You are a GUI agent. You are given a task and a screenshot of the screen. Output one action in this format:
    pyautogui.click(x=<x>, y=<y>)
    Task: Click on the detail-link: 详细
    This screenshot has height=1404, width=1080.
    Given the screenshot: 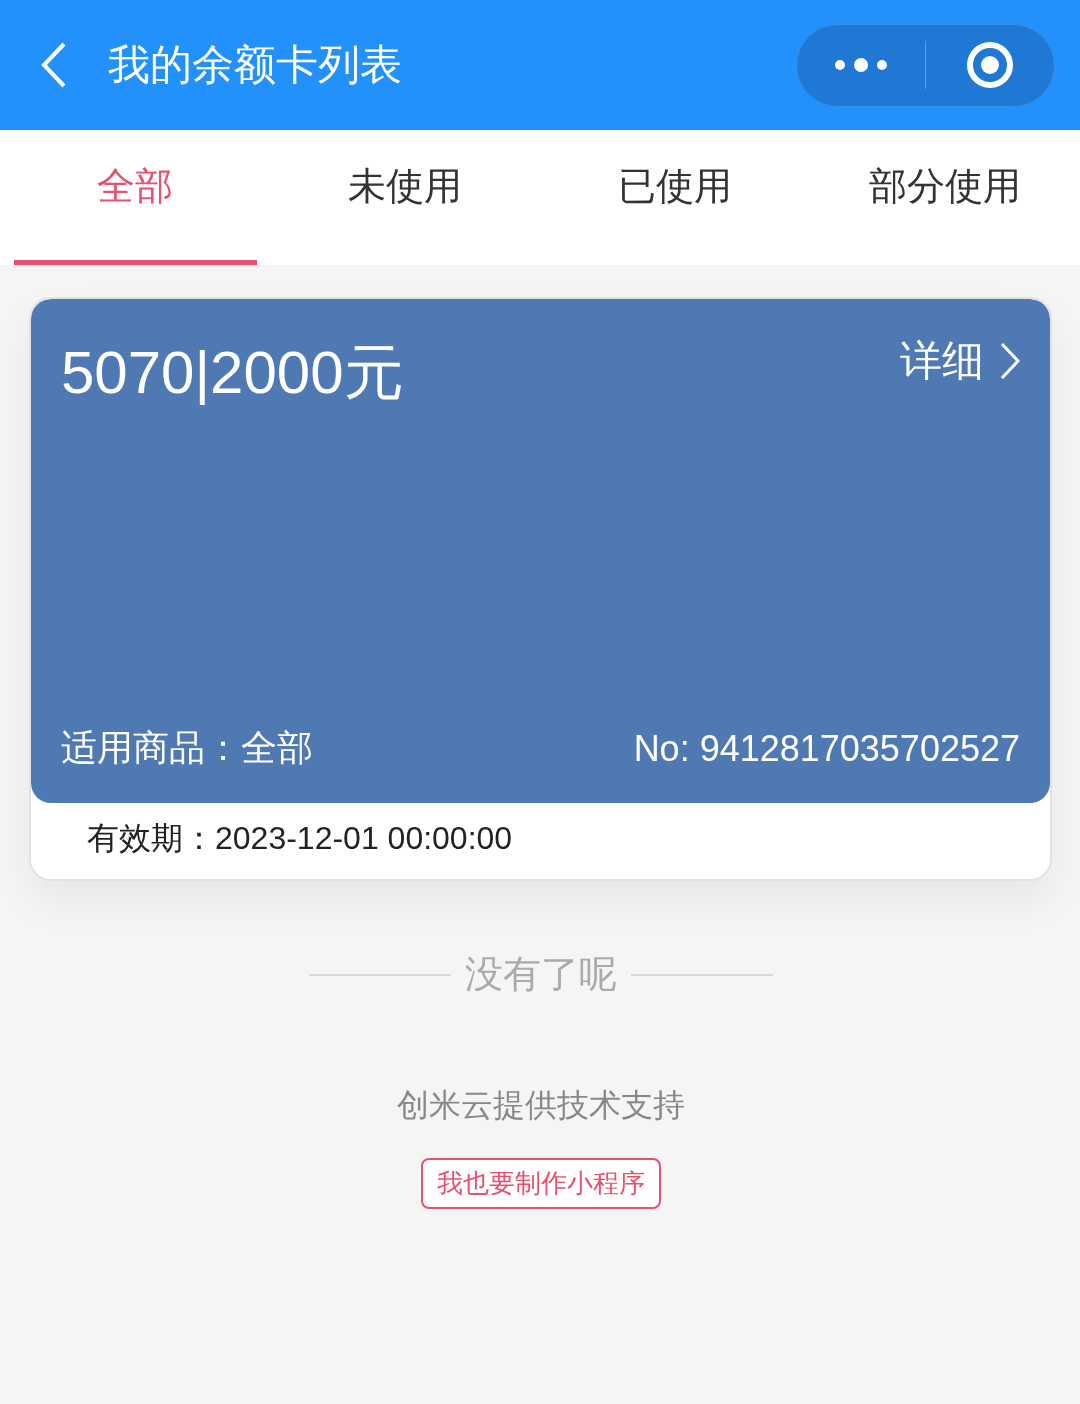 What is the action you would take?
    pyautogui.click(x=960, y=361)
    